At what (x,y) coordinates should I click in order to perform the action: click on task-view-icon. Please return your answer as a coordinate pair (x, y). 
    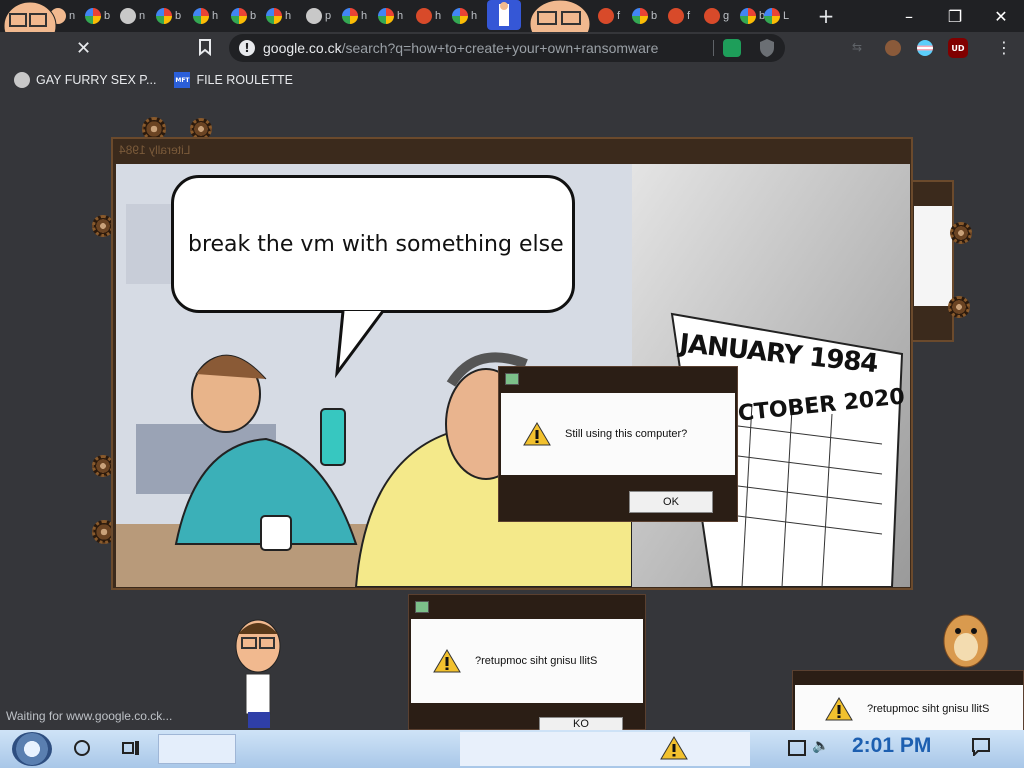
    Looking at the image, I should click on (131, 748).